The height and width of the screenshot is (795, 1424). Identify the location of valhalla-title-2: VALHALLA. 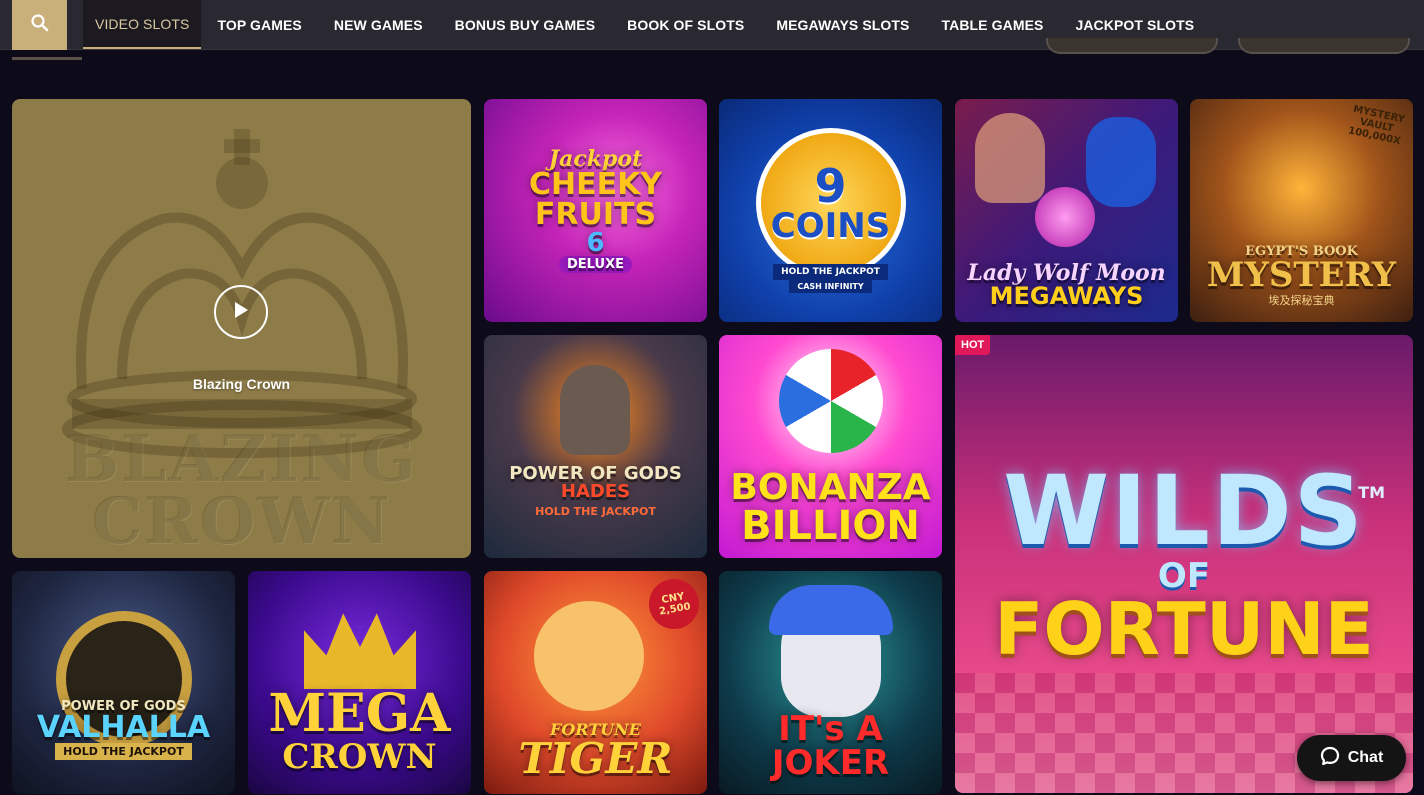
(123, 727).